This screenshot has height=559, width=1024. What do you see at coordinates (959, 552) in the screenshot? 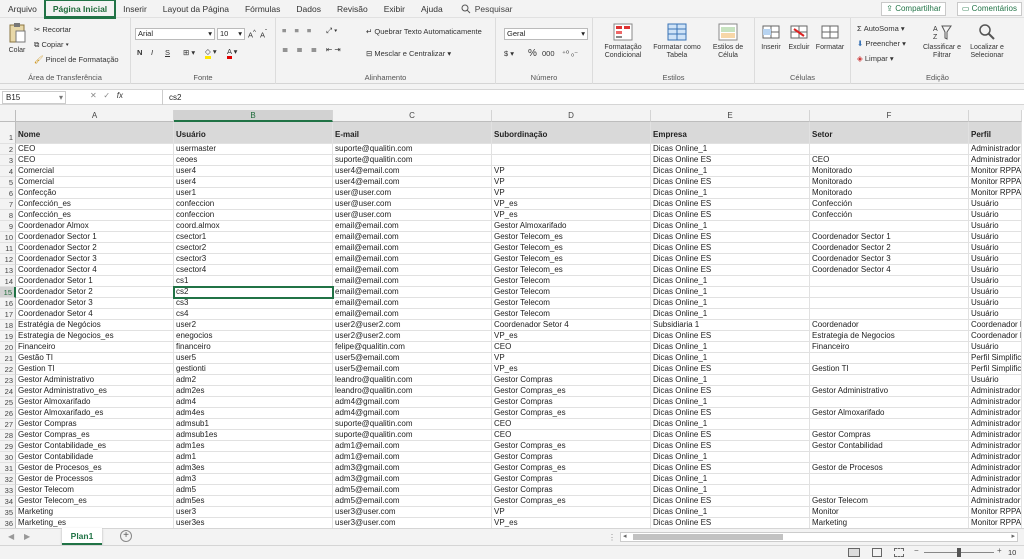
I see `zoom-slider-thumb` at bounding box center [959, 552].